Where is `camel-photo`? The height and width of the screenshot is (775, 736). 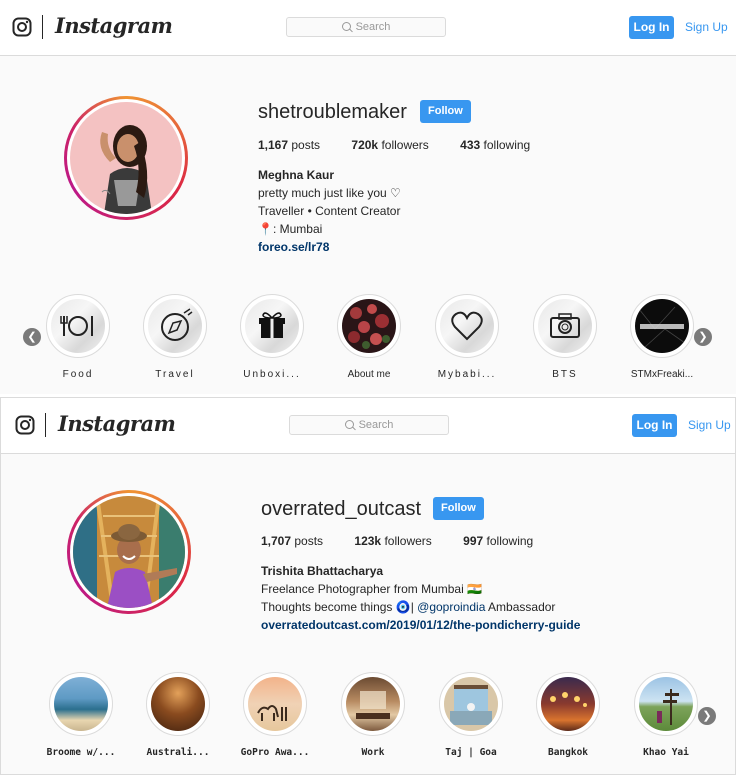 camel-photo is located at coordinates (272, 713).